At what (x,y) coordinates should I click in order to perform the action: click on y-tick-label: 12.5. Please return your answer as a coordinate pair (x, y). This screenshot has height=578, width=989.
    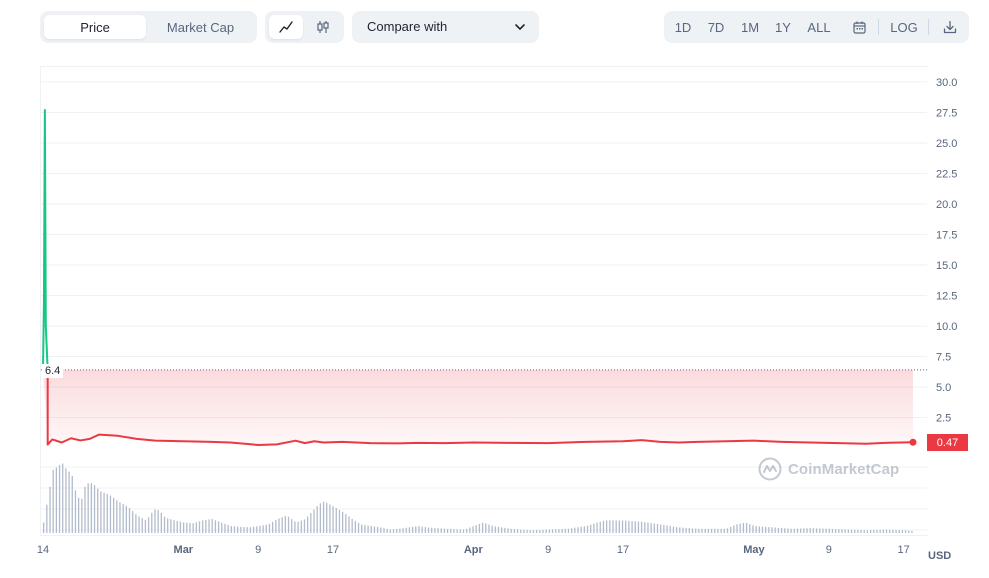
    Looking at the image, I should click on (946, 297).